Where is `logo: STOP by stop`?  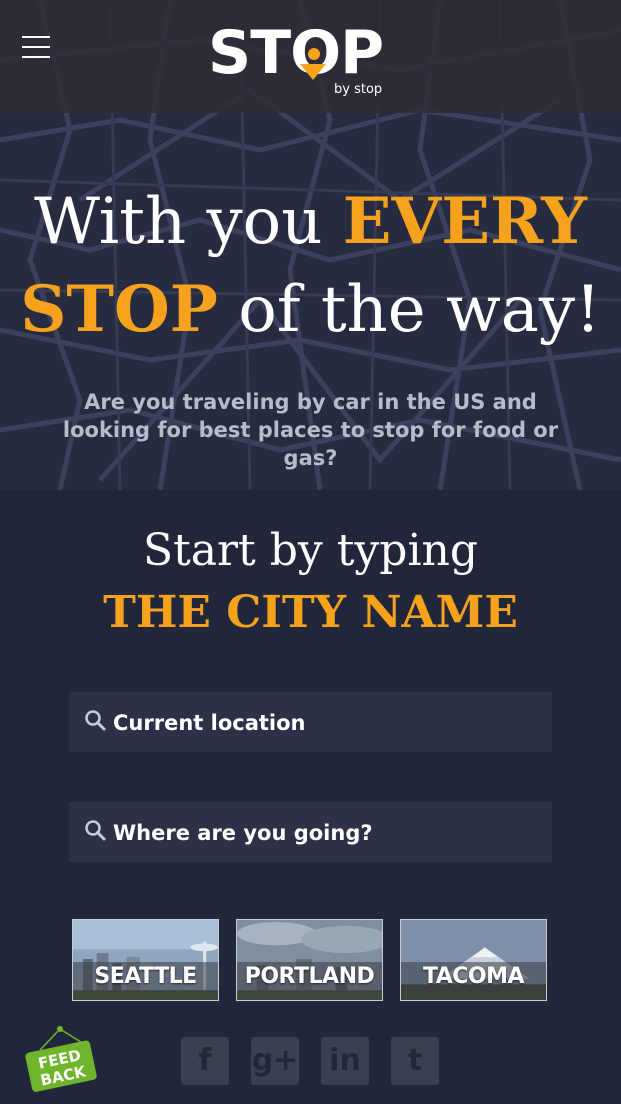 logo: STOP by stop is located at coordinates (303, 59).